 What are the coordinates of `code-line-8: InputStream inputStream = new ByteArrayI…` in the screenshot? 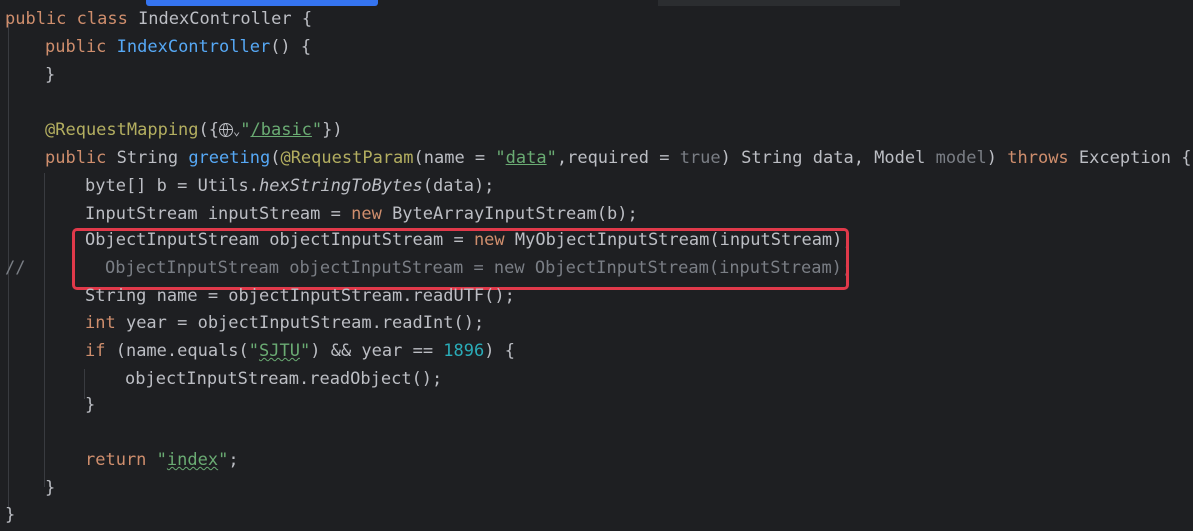 It's located at (361, 214).